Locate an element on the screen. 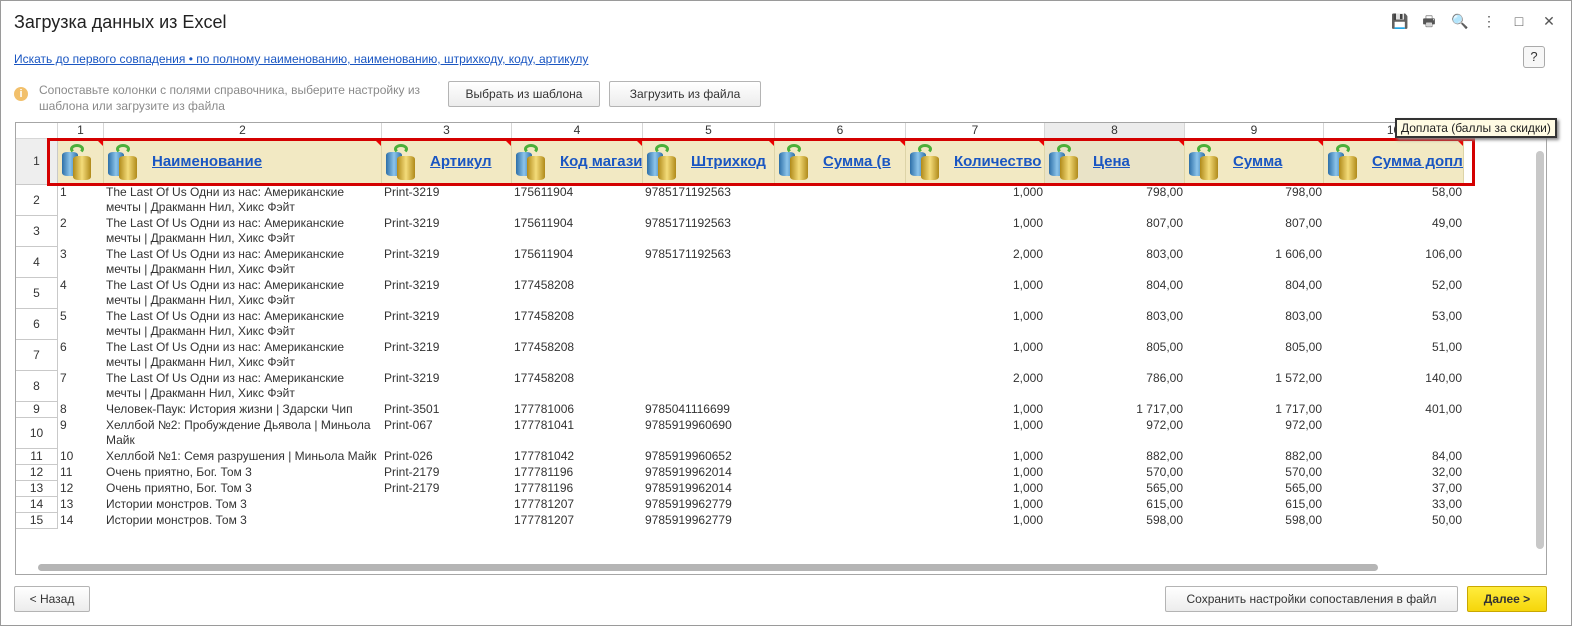  column-header: Артикул is located at coordinates (447, 162).